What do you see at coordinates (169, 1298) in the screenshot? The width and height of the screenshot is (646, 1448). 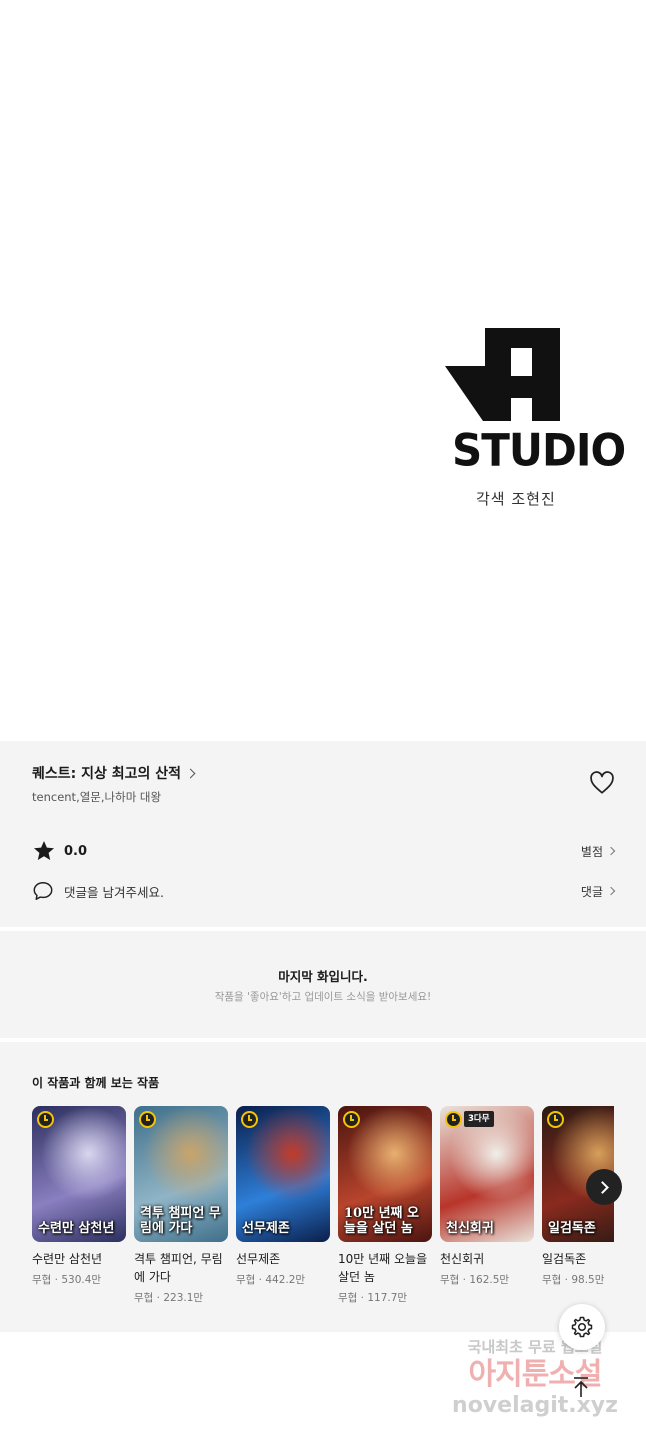 I see `card-meta: 무협 · 223.1만` at bounding box center [169, 1298].